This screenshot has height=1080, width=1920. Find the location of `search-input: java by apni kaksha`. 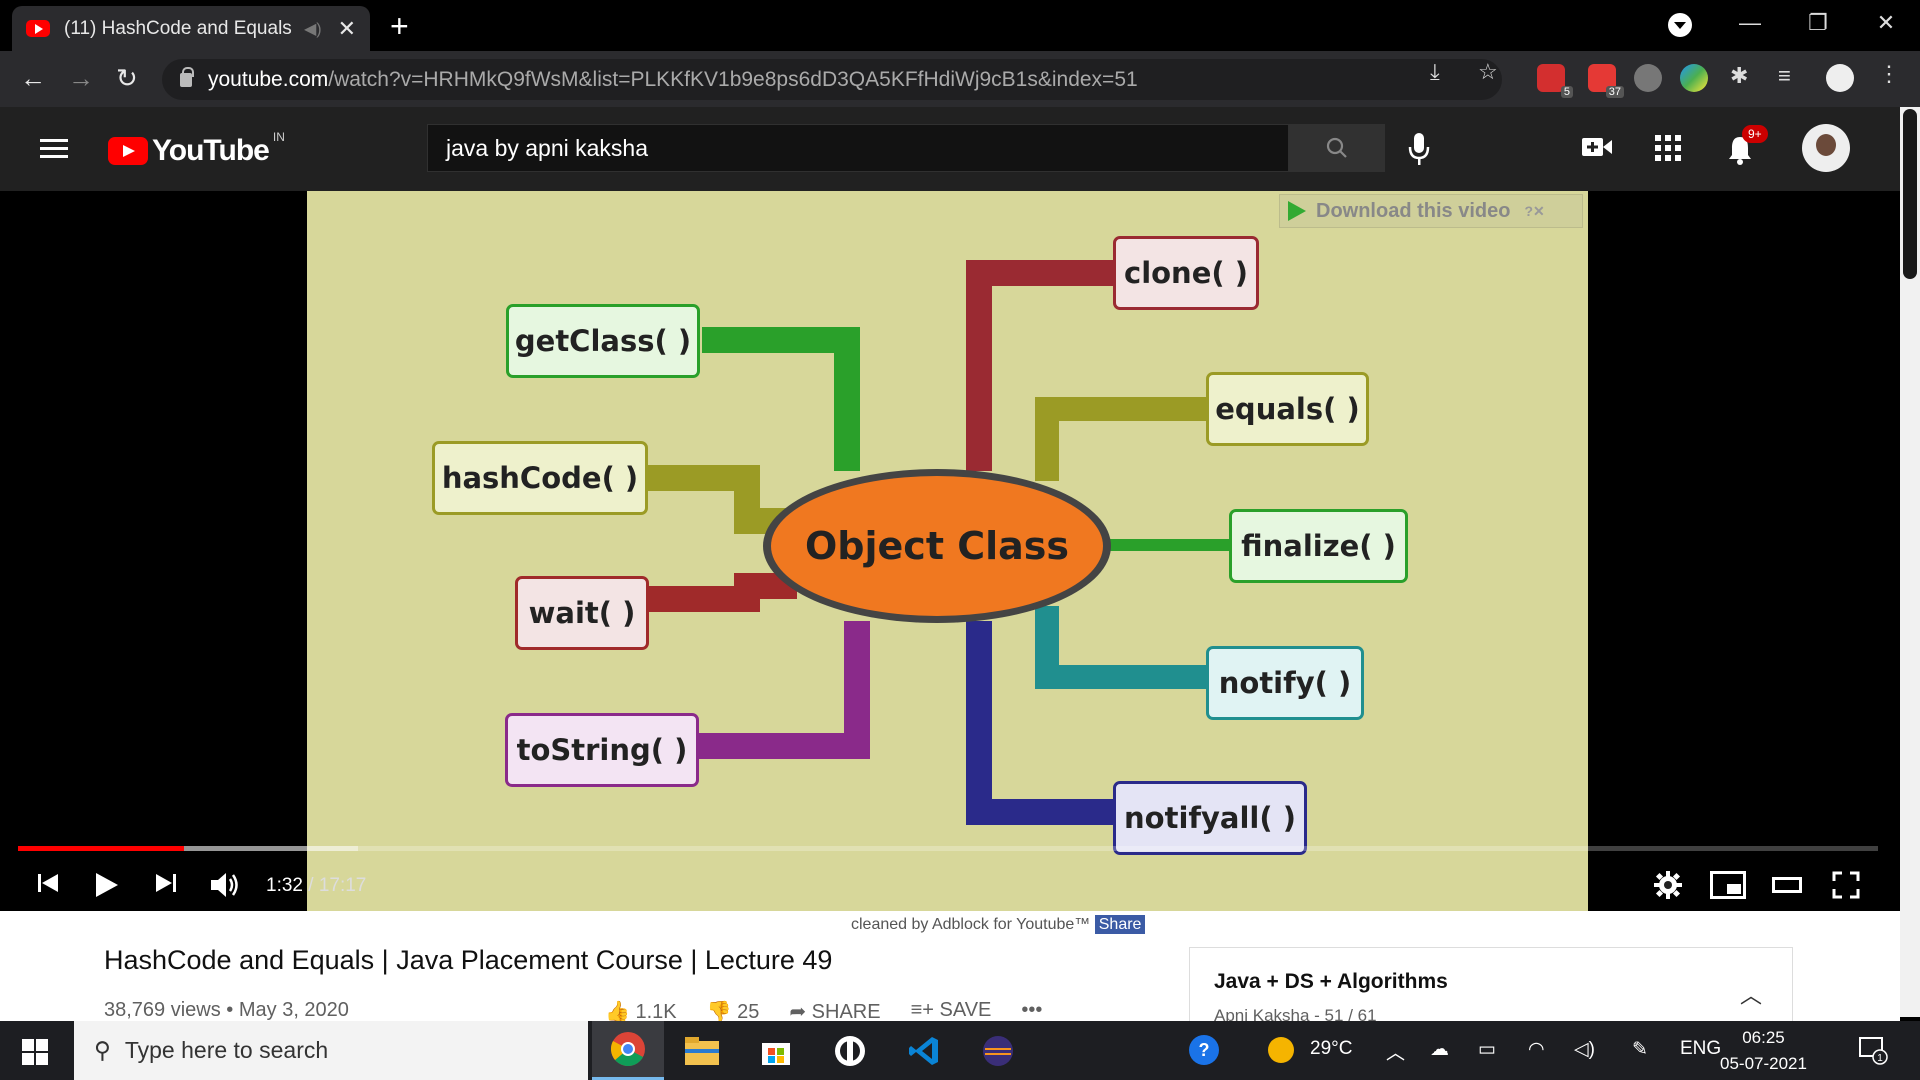

search-input: java by apni kaksha is located at coordinates (858, 148).